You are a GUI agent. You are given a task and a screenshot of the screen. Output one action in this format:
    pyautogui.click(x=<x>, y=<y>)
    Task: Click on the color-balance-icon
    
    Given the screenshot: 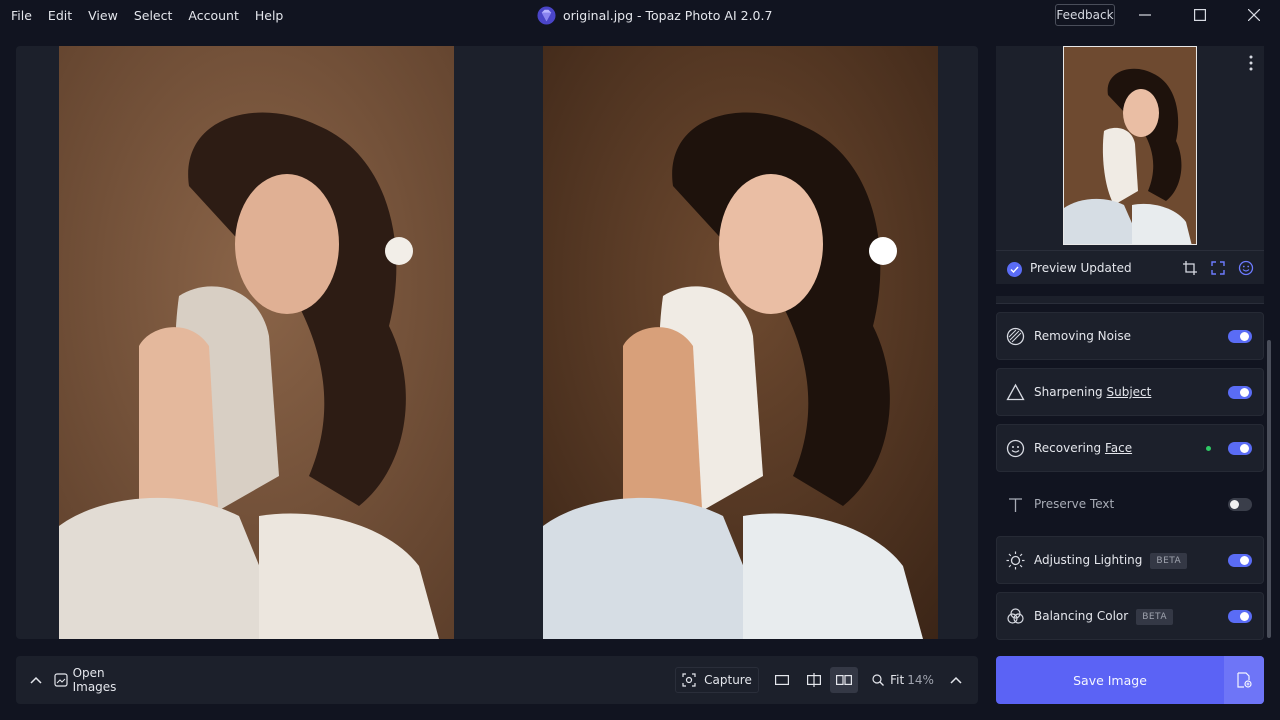 What is the action you would take?
    pyautogui.click(x=1015, y=616)
    